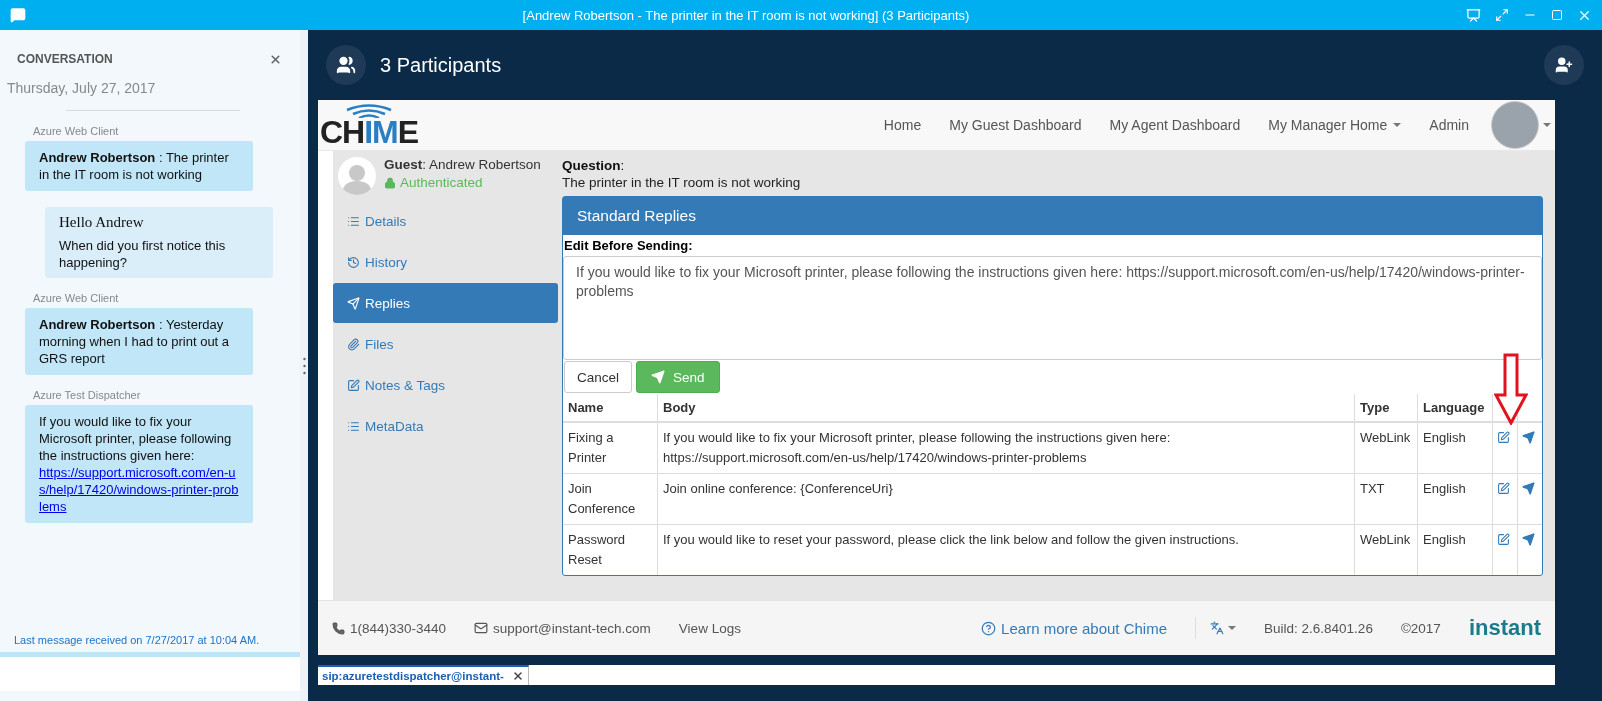 Image resolution: width=1602 pixels, height=701 pixels. What do you see at coordinates (682, 182) in the screenshot?
I see `question-text: The printer in the IT room is not working` at bounding box center [682, 182].